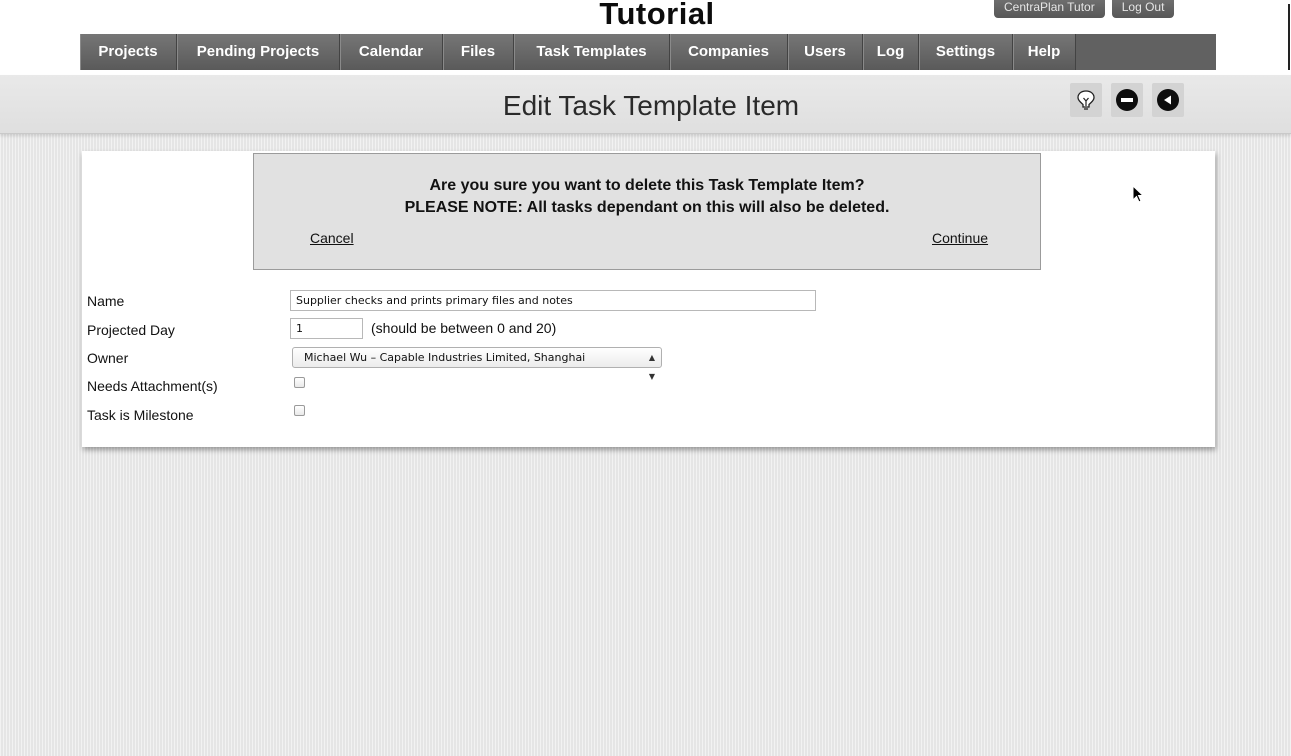 The width and height of the screenshot is (1291, 756). Describe the element at coordinates (1138, 194) in the screenshot. I see `mouse-cursor-icon` at that location.